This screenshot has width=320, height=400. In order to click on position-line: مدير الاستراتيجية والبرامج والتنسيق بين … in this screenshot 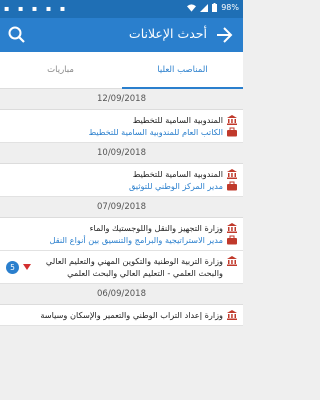, I will do `click(121, 240)`.